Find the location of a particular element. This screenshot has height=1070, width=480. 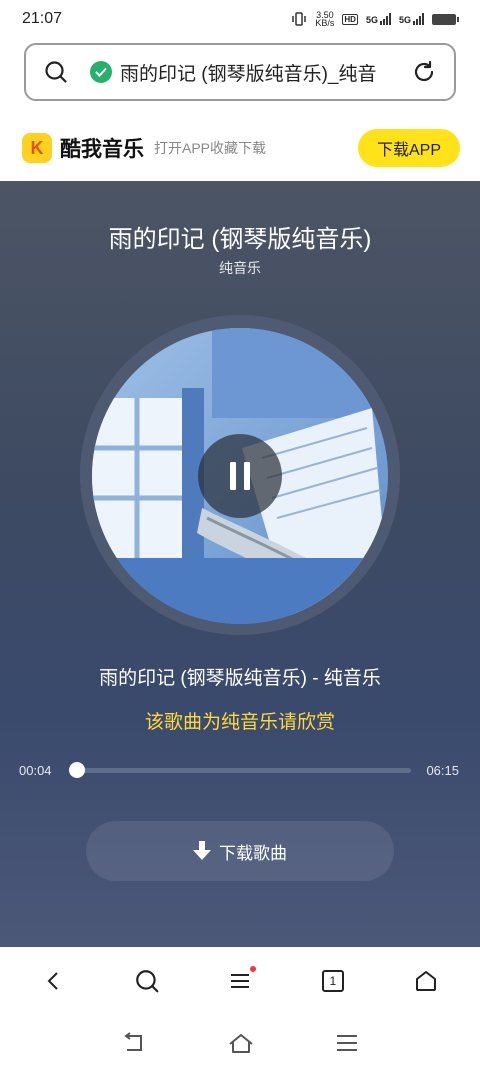

system-back-icon is located at coordinates (134, 1042).